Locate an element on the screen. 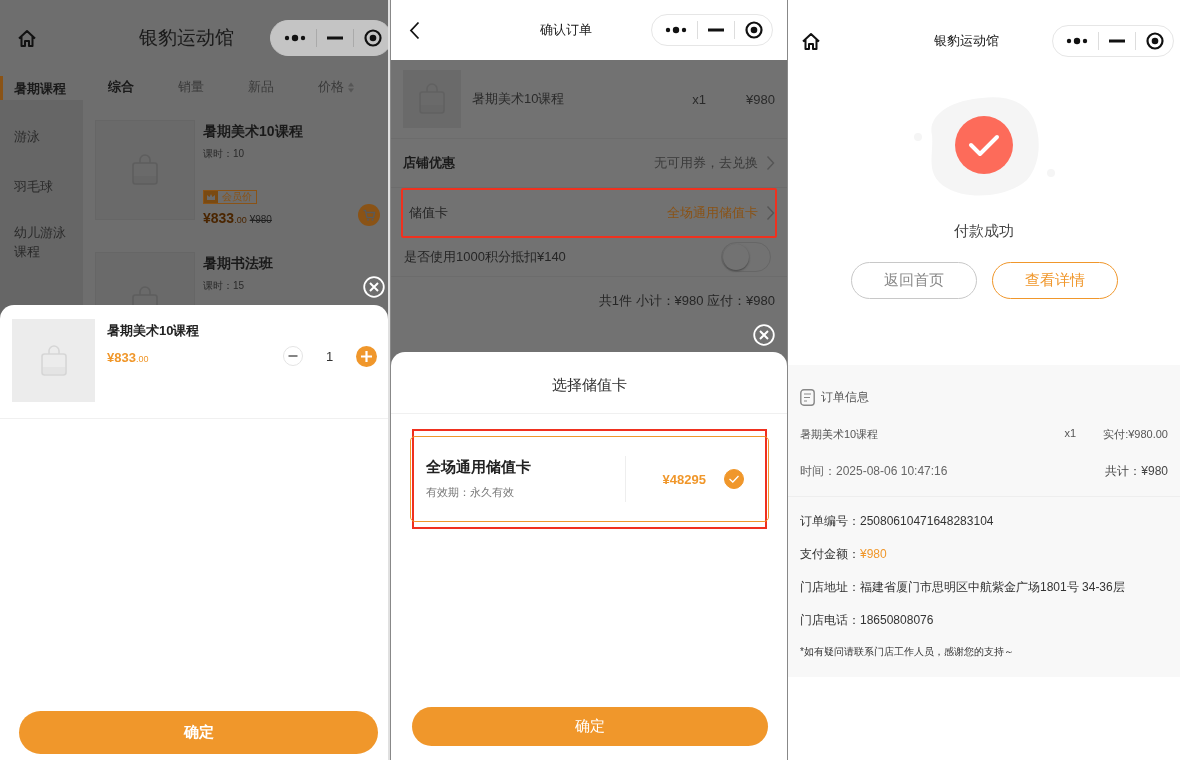 This screenshot has width=1180, height=760. points-toggle is located at coordinates (746, 257).